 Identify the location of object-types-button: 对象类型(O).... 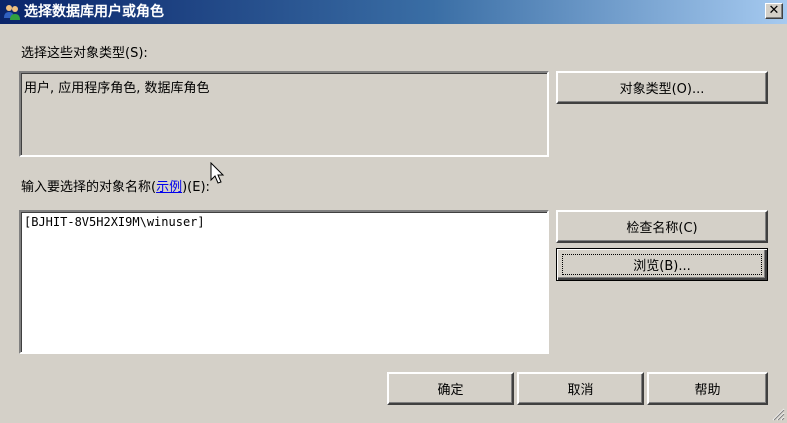
(662, 87).